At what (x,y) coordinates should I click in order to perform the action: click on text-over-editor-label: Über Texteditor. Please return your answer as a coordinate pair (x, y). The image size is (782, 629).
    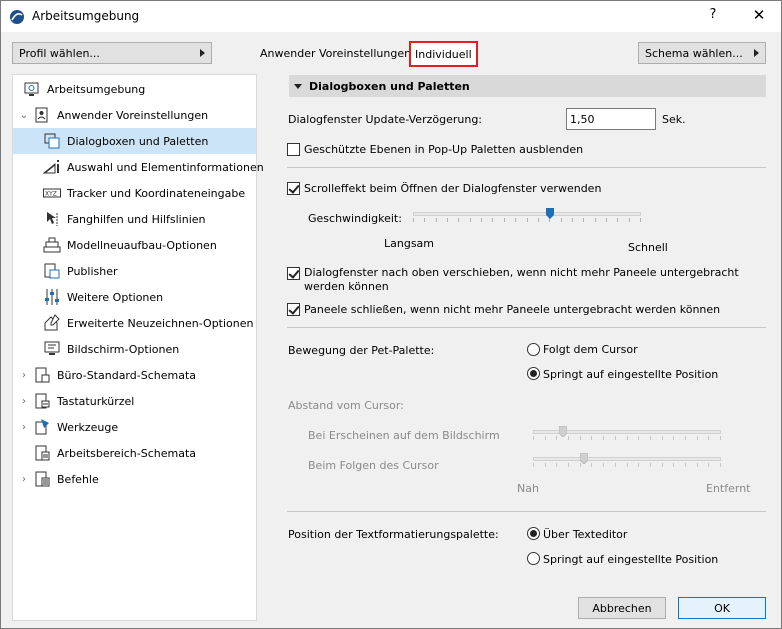
    Looking at the image, I should click on (585, 534).